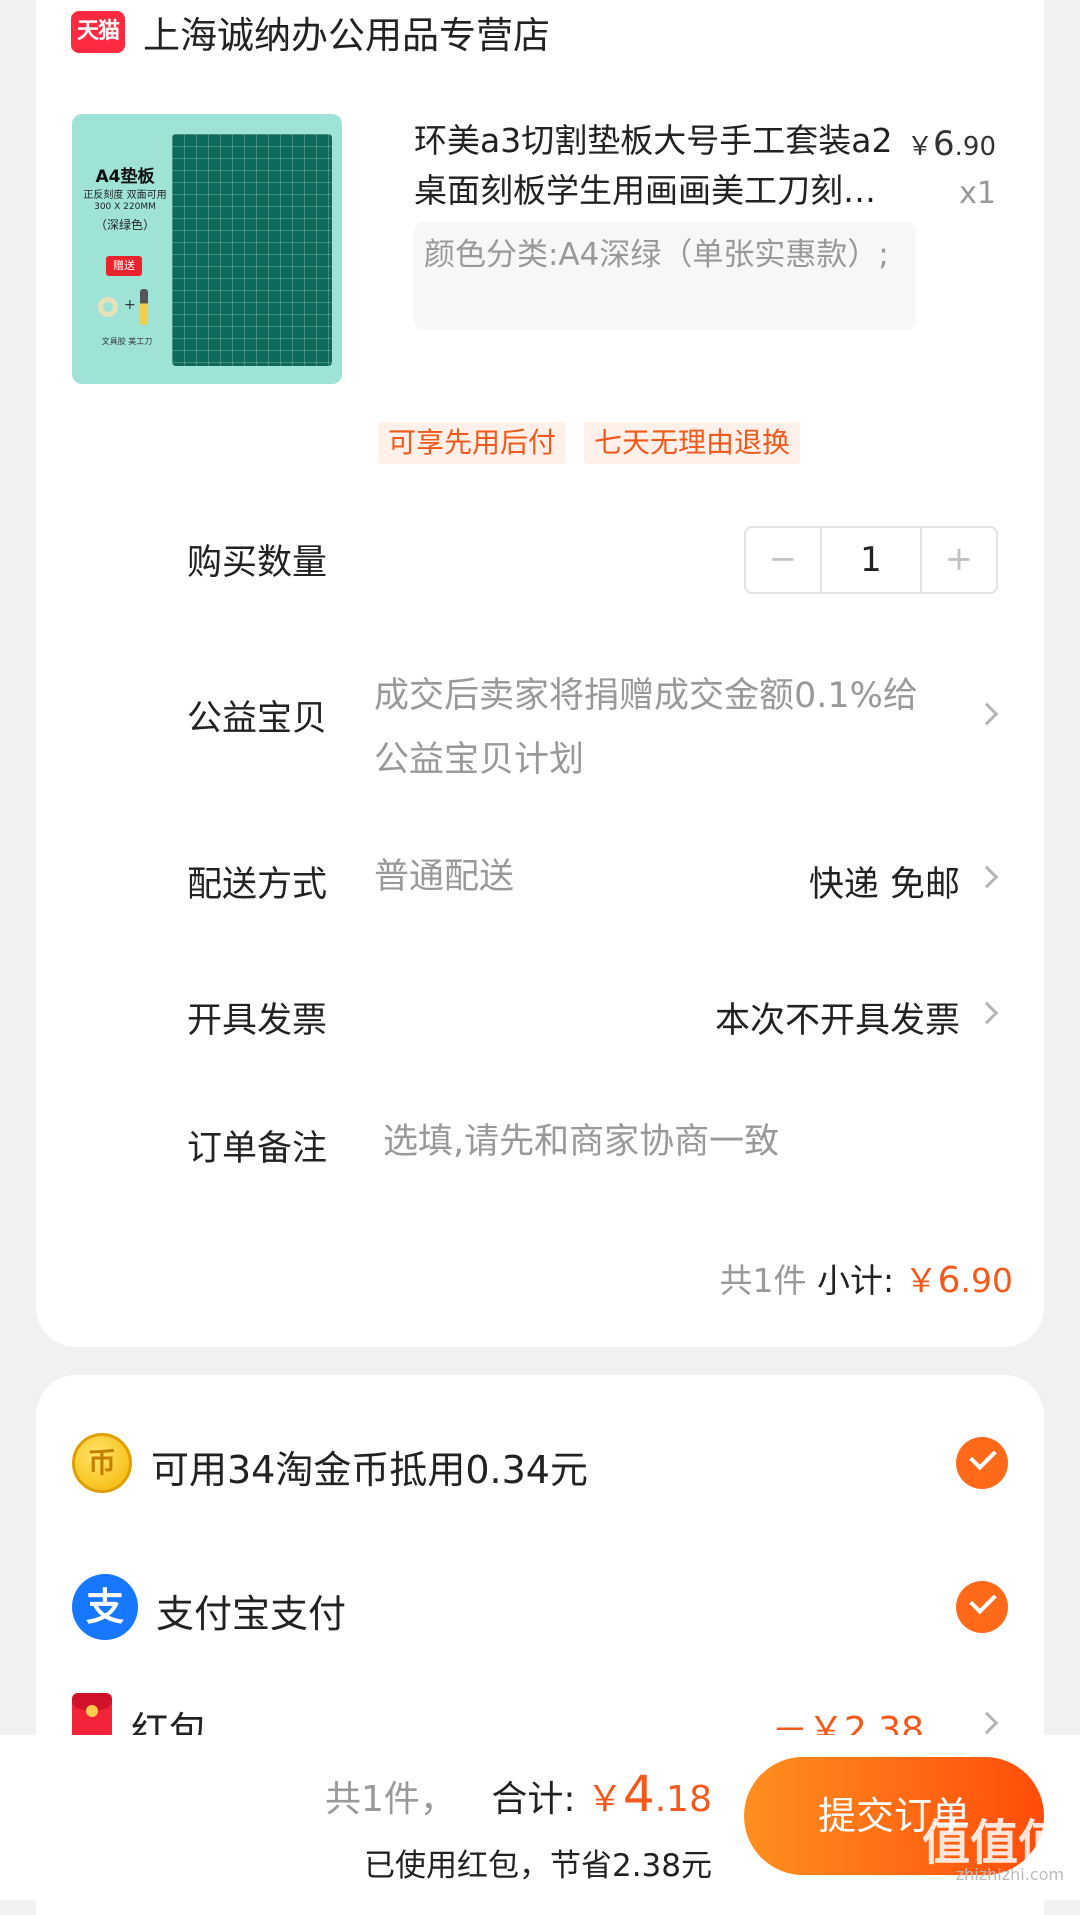  What do you see at coordinates (252, 250) in the screenshot?
I see `cutting-mat-image` at bounding box center [252, 250].